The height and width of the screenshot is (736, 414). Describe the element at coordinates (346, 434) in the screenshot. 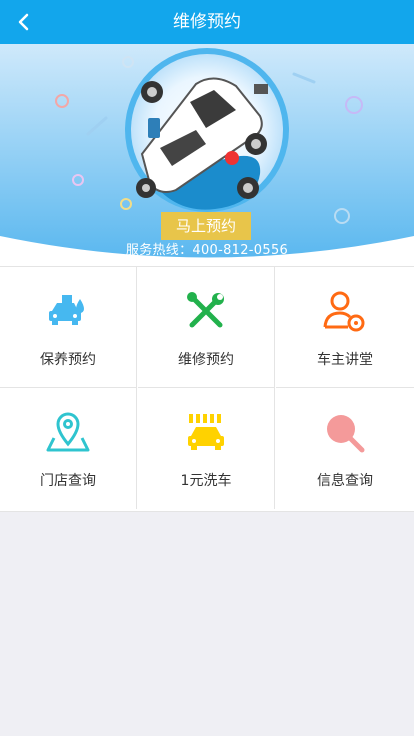

I see `magnifier-icon` at that location.